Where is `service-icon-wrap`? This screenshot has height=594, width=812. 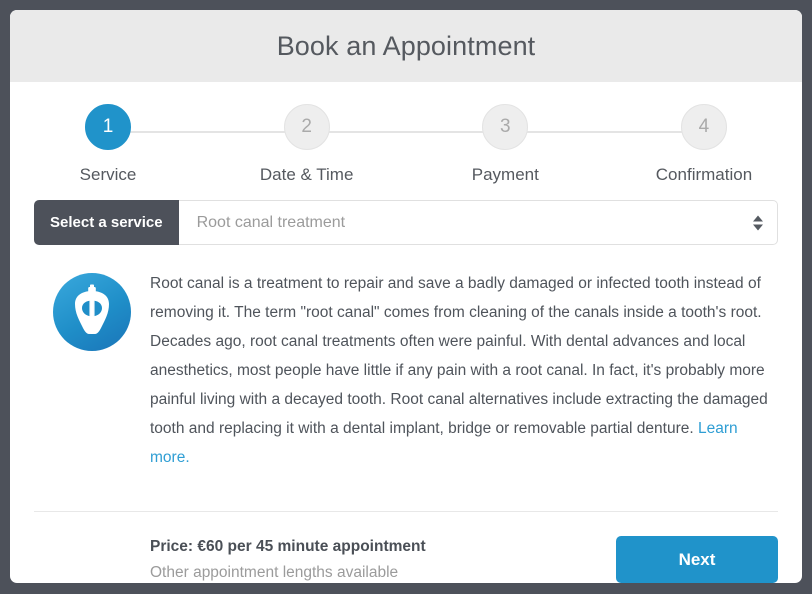 service-icon-wrap is located at coordinates (92, 380).